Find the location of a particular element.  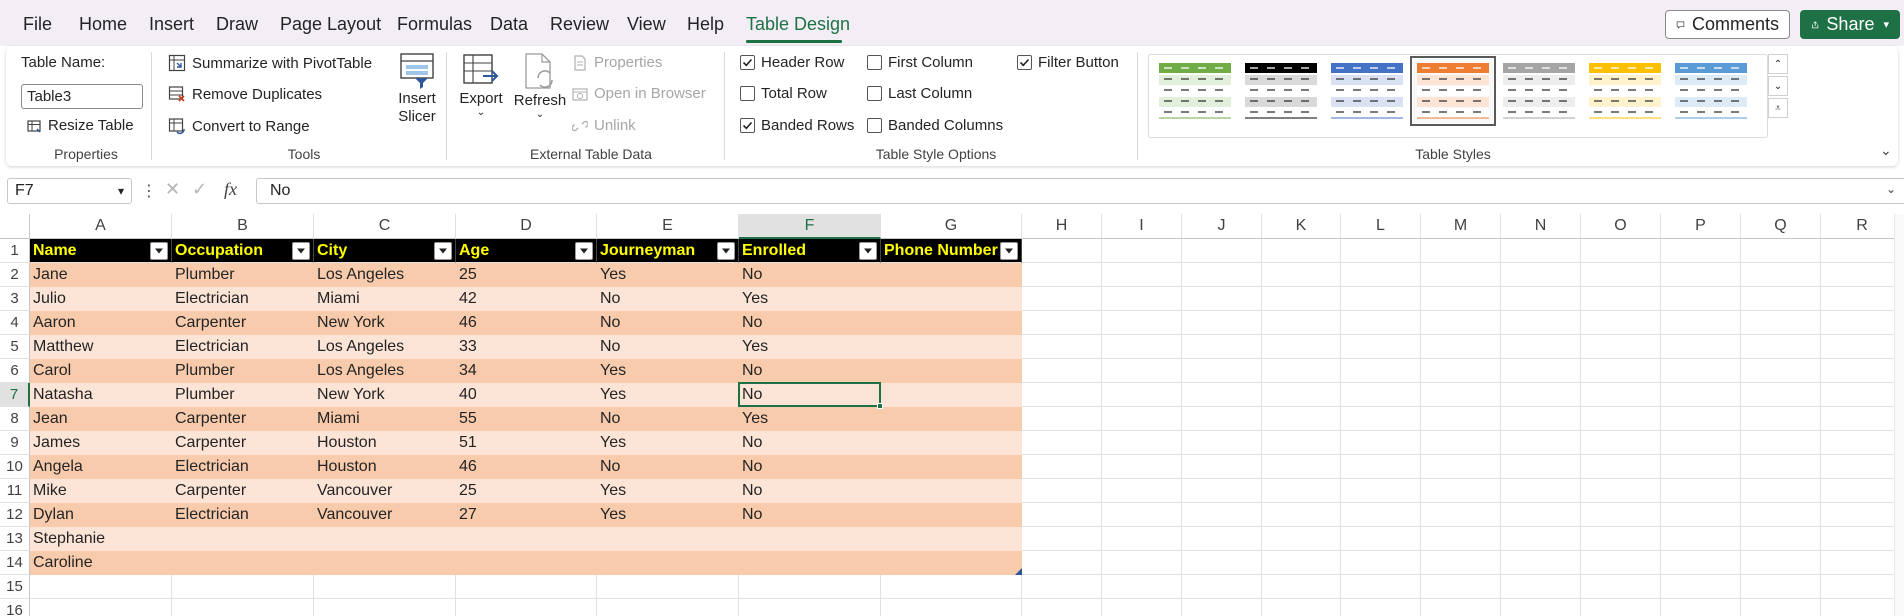

cell-j3 is located at coordinates (1222, 299).